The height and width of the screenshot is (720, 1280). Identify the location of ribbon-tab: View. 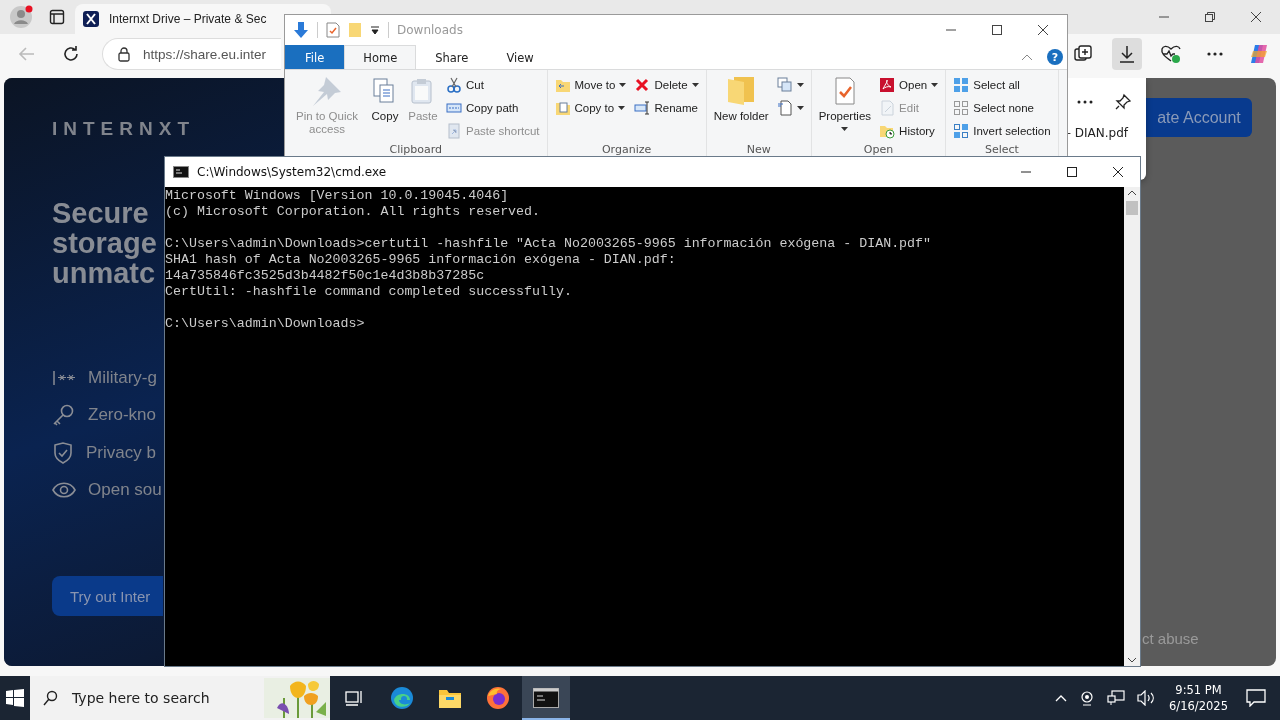
(520, 57).